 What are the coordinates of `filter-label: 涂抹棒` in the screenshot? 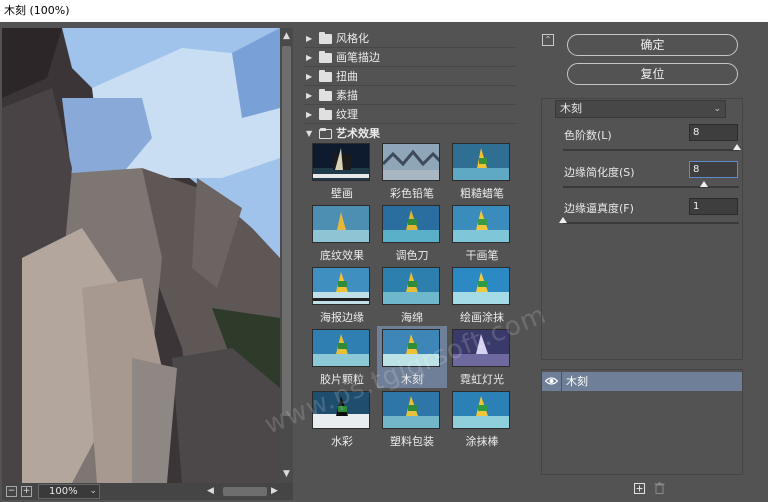 It's located at (482, 441).